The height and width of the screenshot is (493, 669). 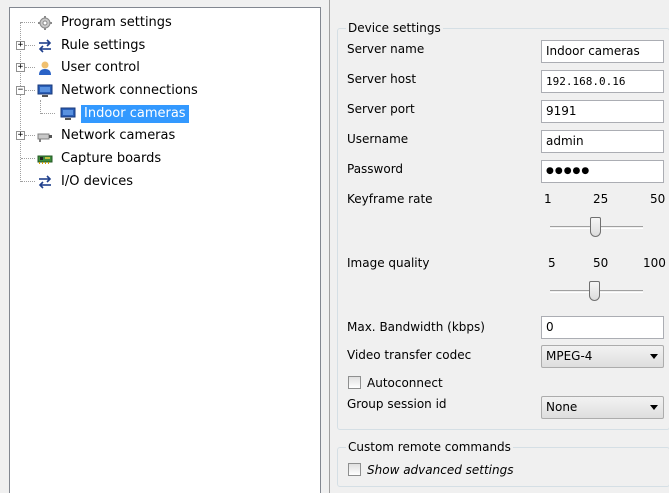 I want to click on codec-dropdown: MPEG-4, so click(x=602, y=356).